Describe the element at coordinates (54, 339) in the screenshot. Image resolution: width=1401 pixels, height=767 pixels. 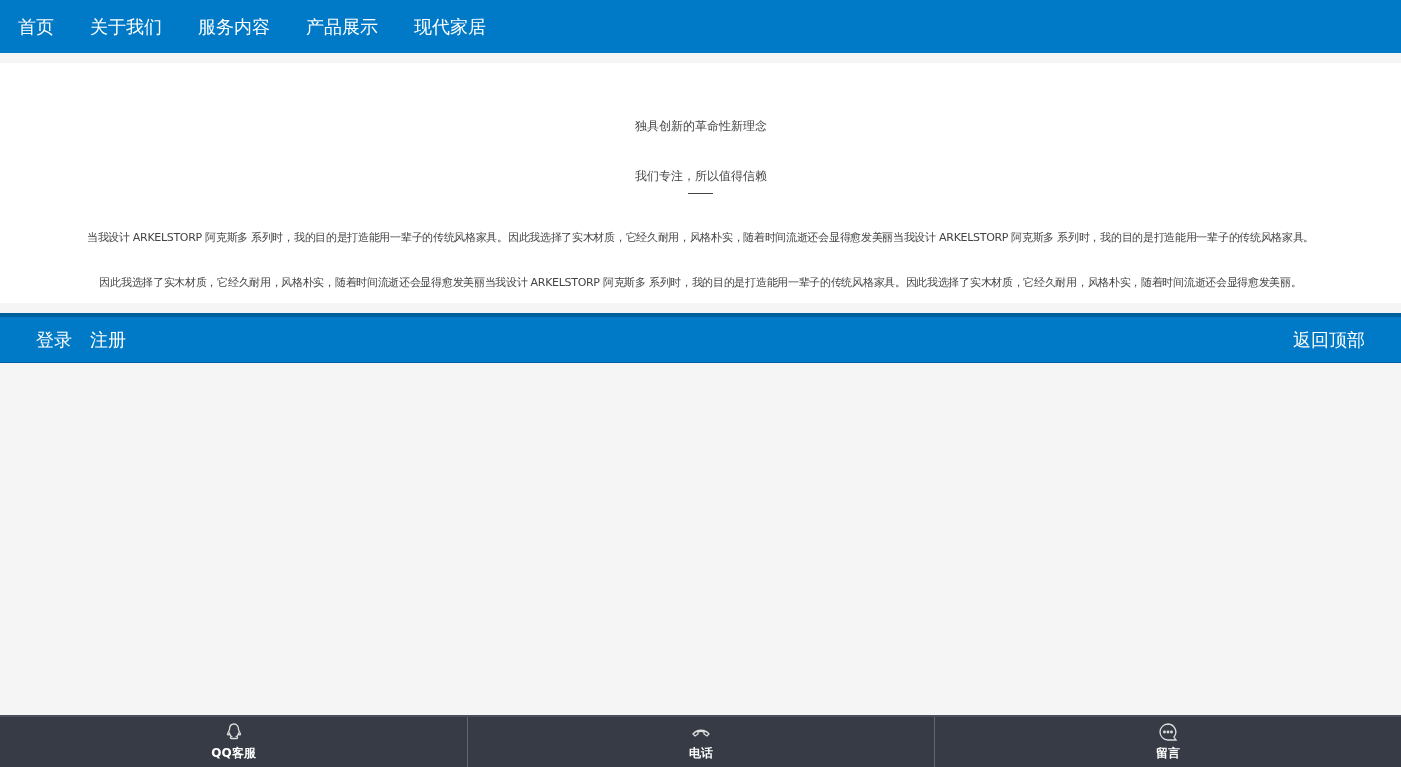
I see `footer-link: 登录` at that location.